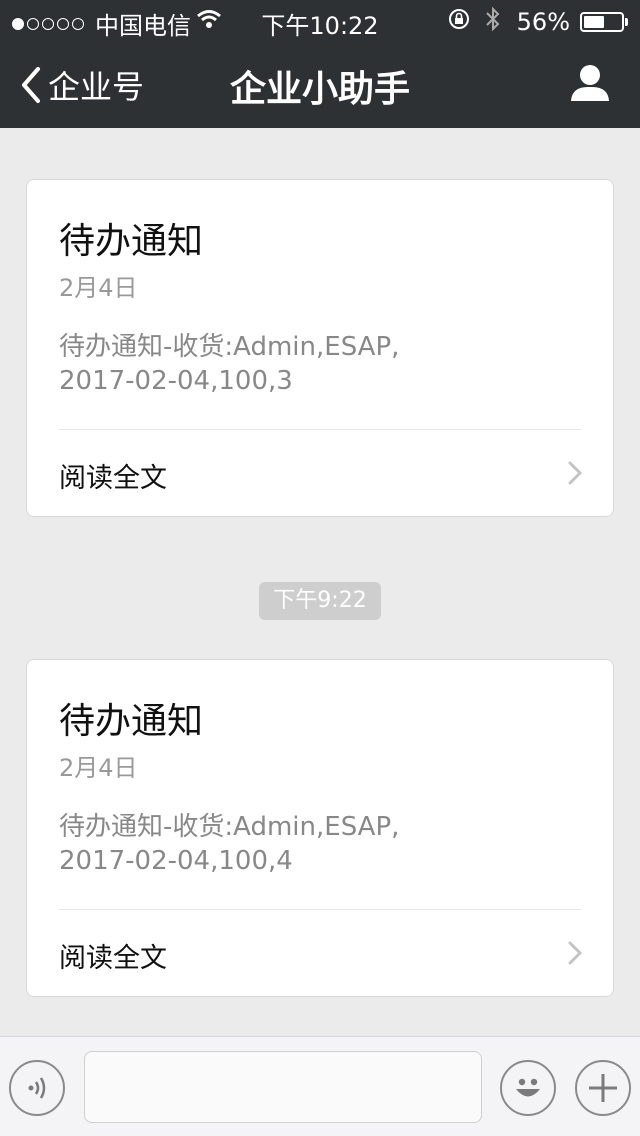  I want to click on voice-button, so click(37, 1088).